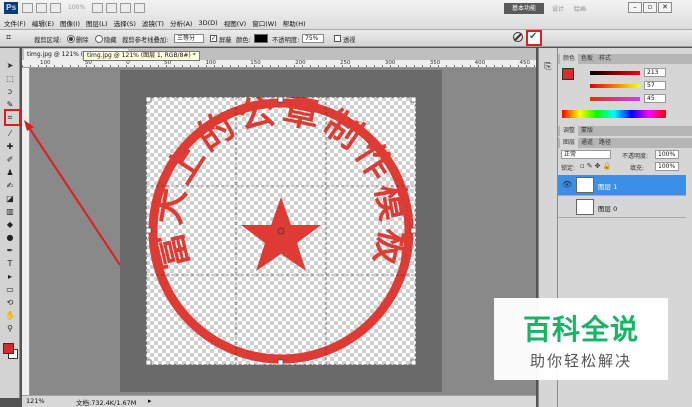 The image size is (692, 407). Describe the element at coordinates (614, 114) in the screenshot. I see `color-ramp` at that location.